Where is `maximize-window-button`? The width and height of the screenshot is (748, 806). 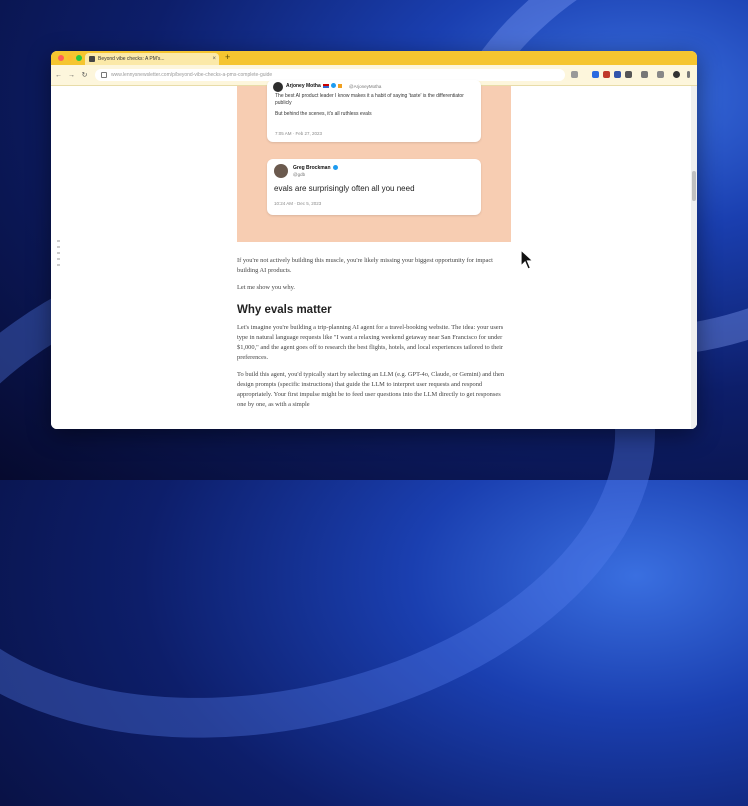
maximize-window-button is located at coordinates (79, 58).